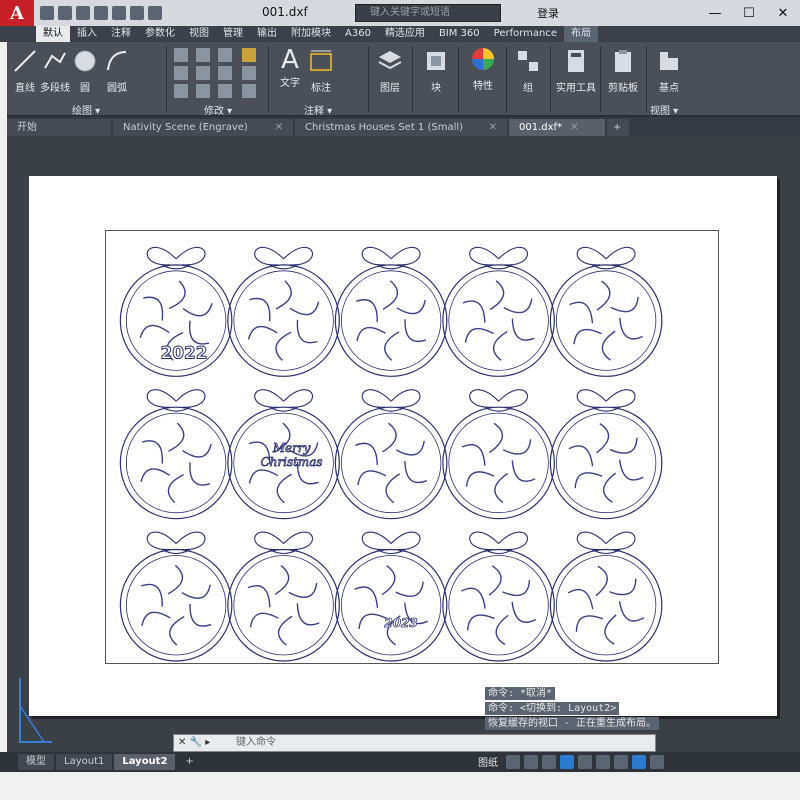 This screenshot has width=800, height=800. What do you see at coordinates (189, 762) in the screenshot?
I see `add-layout-button: +` at bounding box center [189, 762].